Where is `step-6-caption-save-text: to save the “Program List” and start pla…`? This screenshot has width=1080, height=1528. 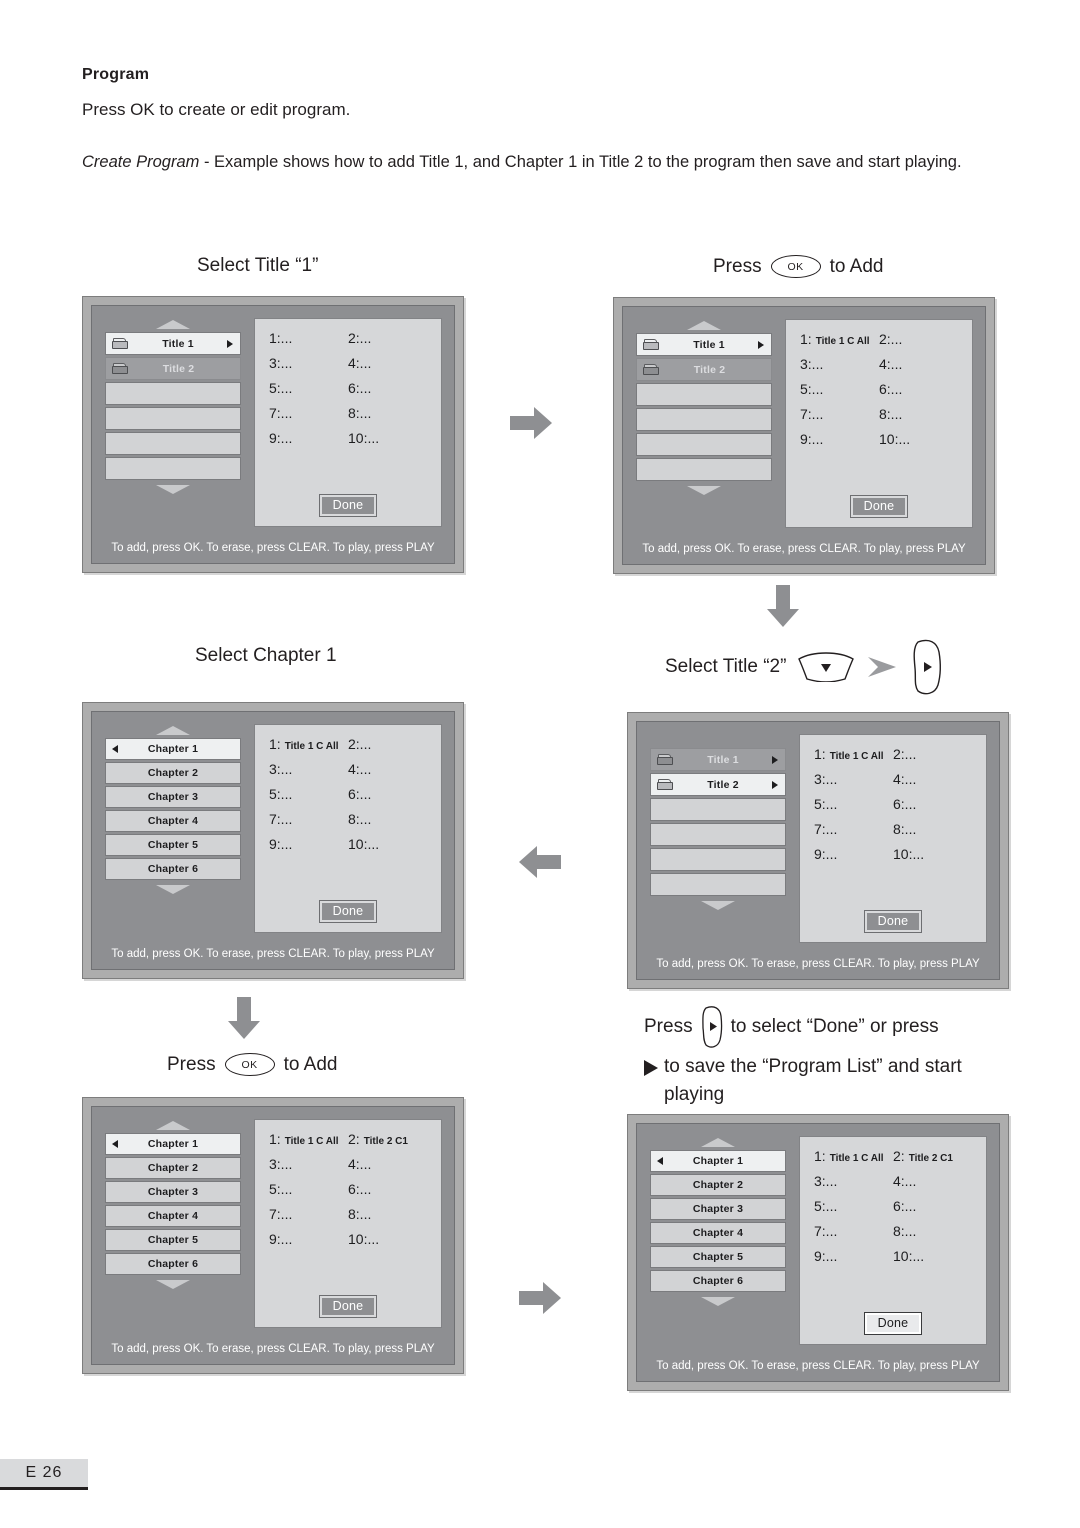
step-6-caption-save-text: to save the “Program List” and start pla… is located at coordinates (813, 1080).